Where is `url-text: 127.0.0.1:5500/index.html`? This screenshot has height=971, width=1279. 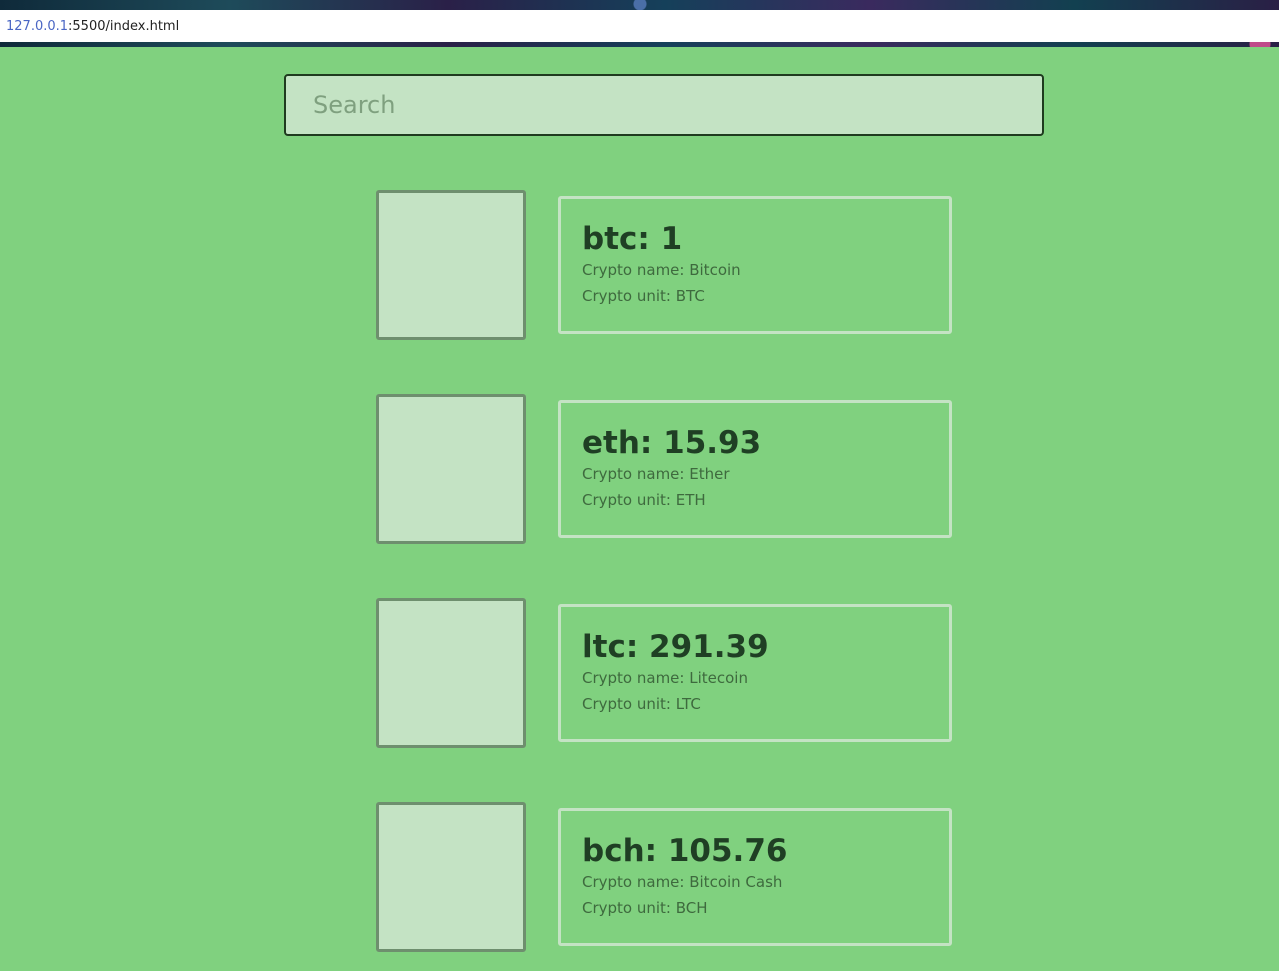 url-text: 127.0.0.1:5500/index.html is located at coordinates (92, 26).